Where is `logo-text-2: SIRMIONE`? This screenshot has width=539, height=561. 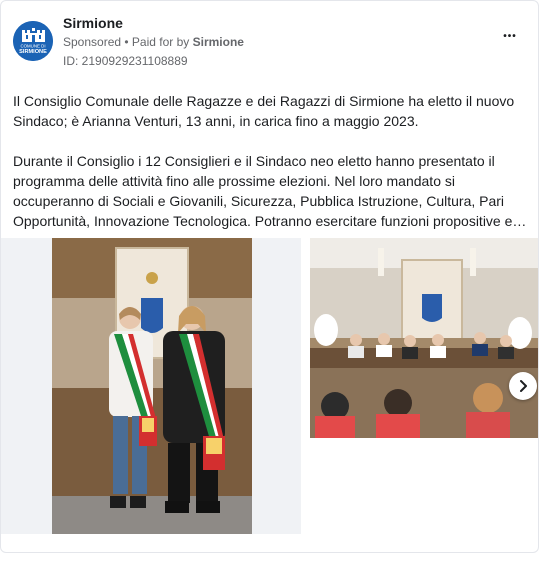
logo-text-2: SIRMIONE is located at coordinates (33, 52).